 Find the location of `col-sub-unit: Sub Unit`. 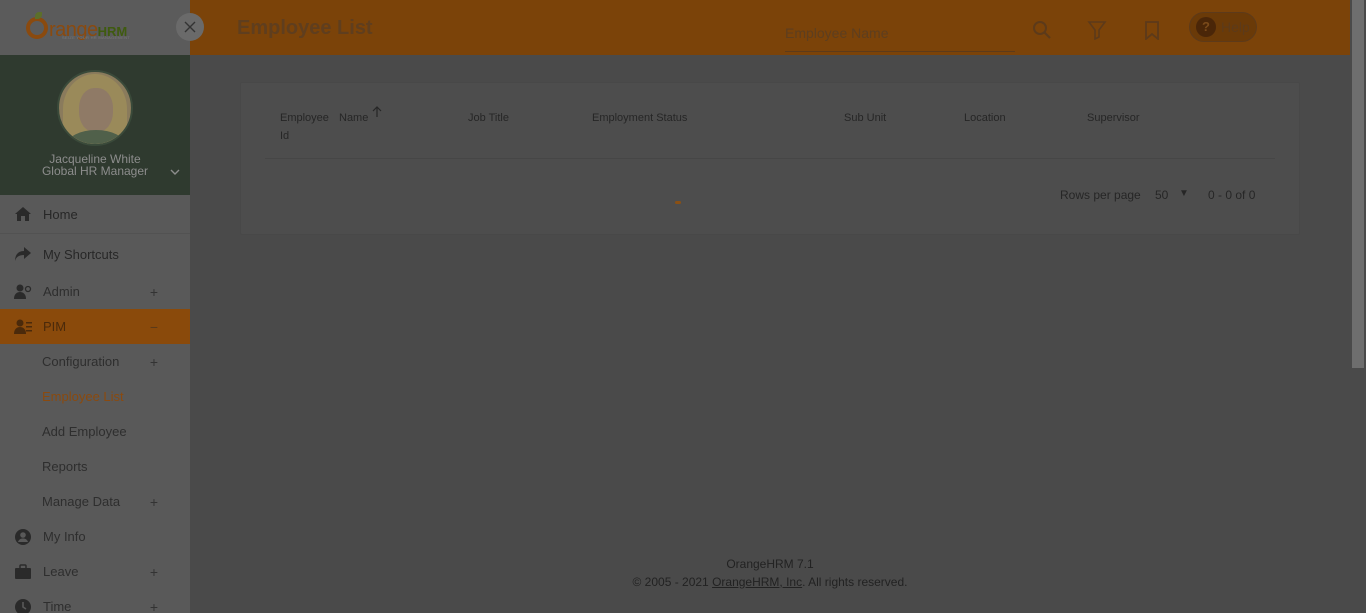

col-sub-unit: Sub Unit is located at coordinates (865, 118).